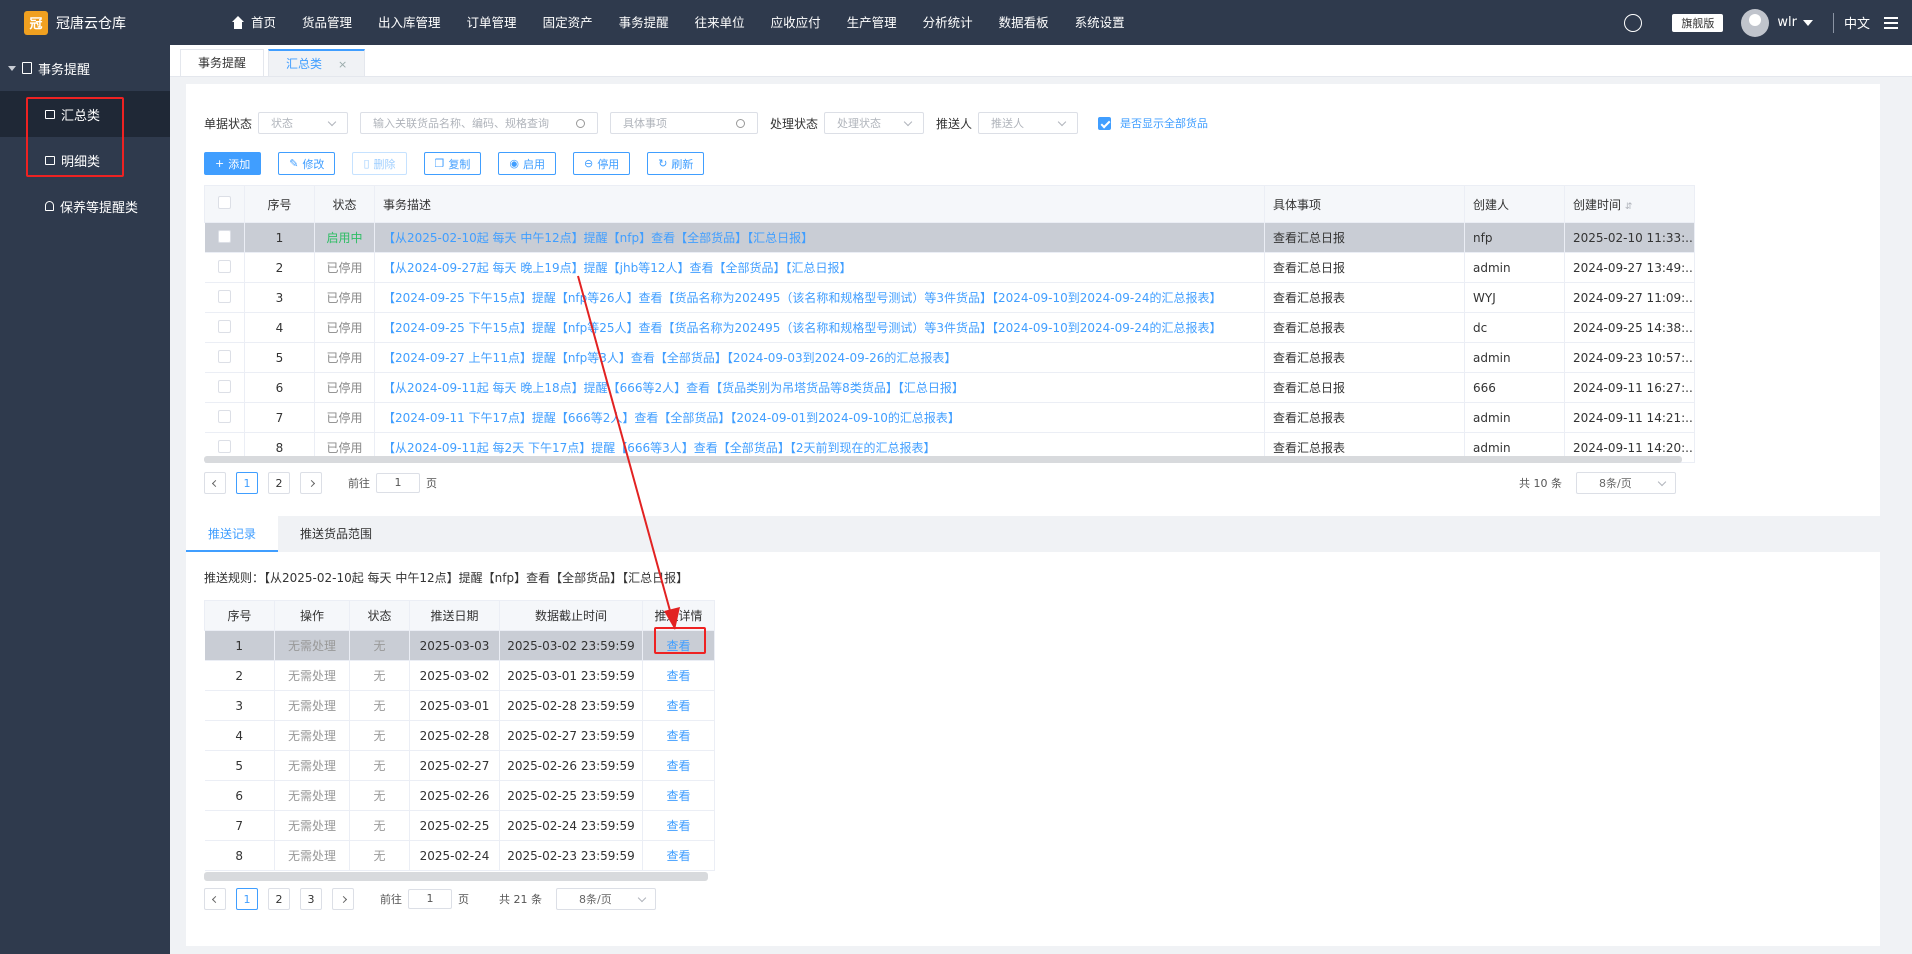 The image size is (1912, 954). I want to click on nav-dashboard: 数据看板, so click(1024, 22).